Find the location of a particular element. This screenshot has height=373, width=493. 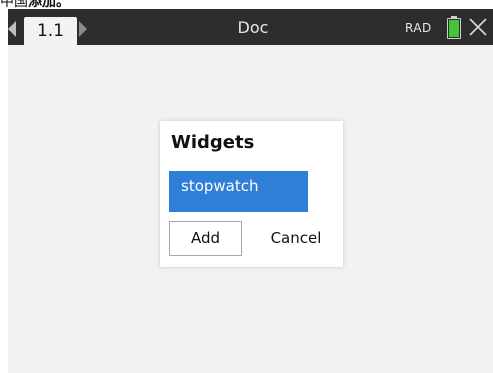

widgets-dialog: Widgets stopwatch Add Cancel is located at coordinates (251, 194).